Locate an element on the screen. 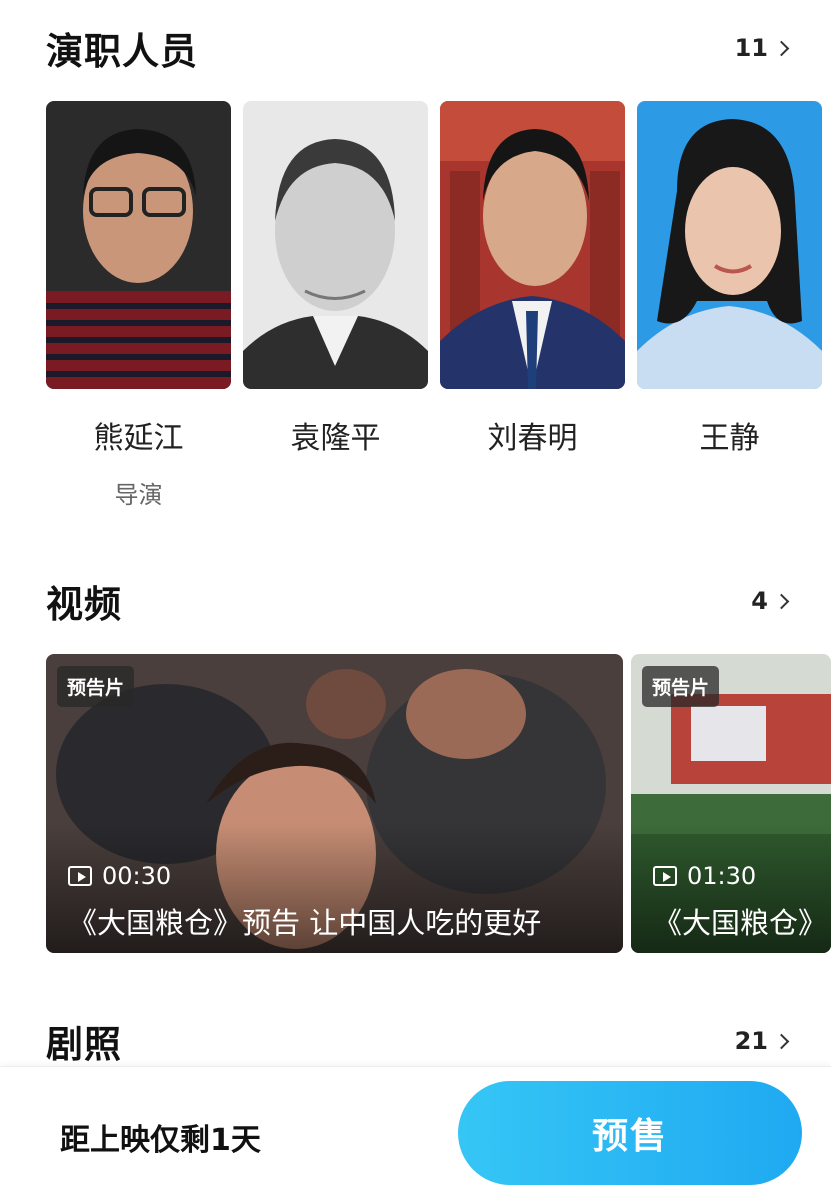  portrait-elderly-man is located at coordinates (335, 245).